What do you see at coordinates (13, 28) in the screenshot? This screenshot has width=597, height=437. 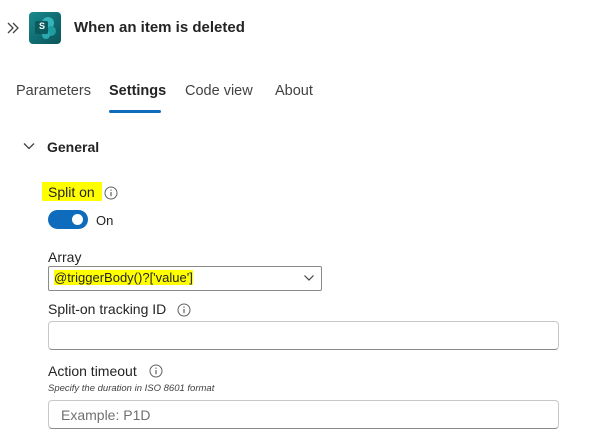 I see `double-chevron-right-icon` at bounding box center [13, 28].